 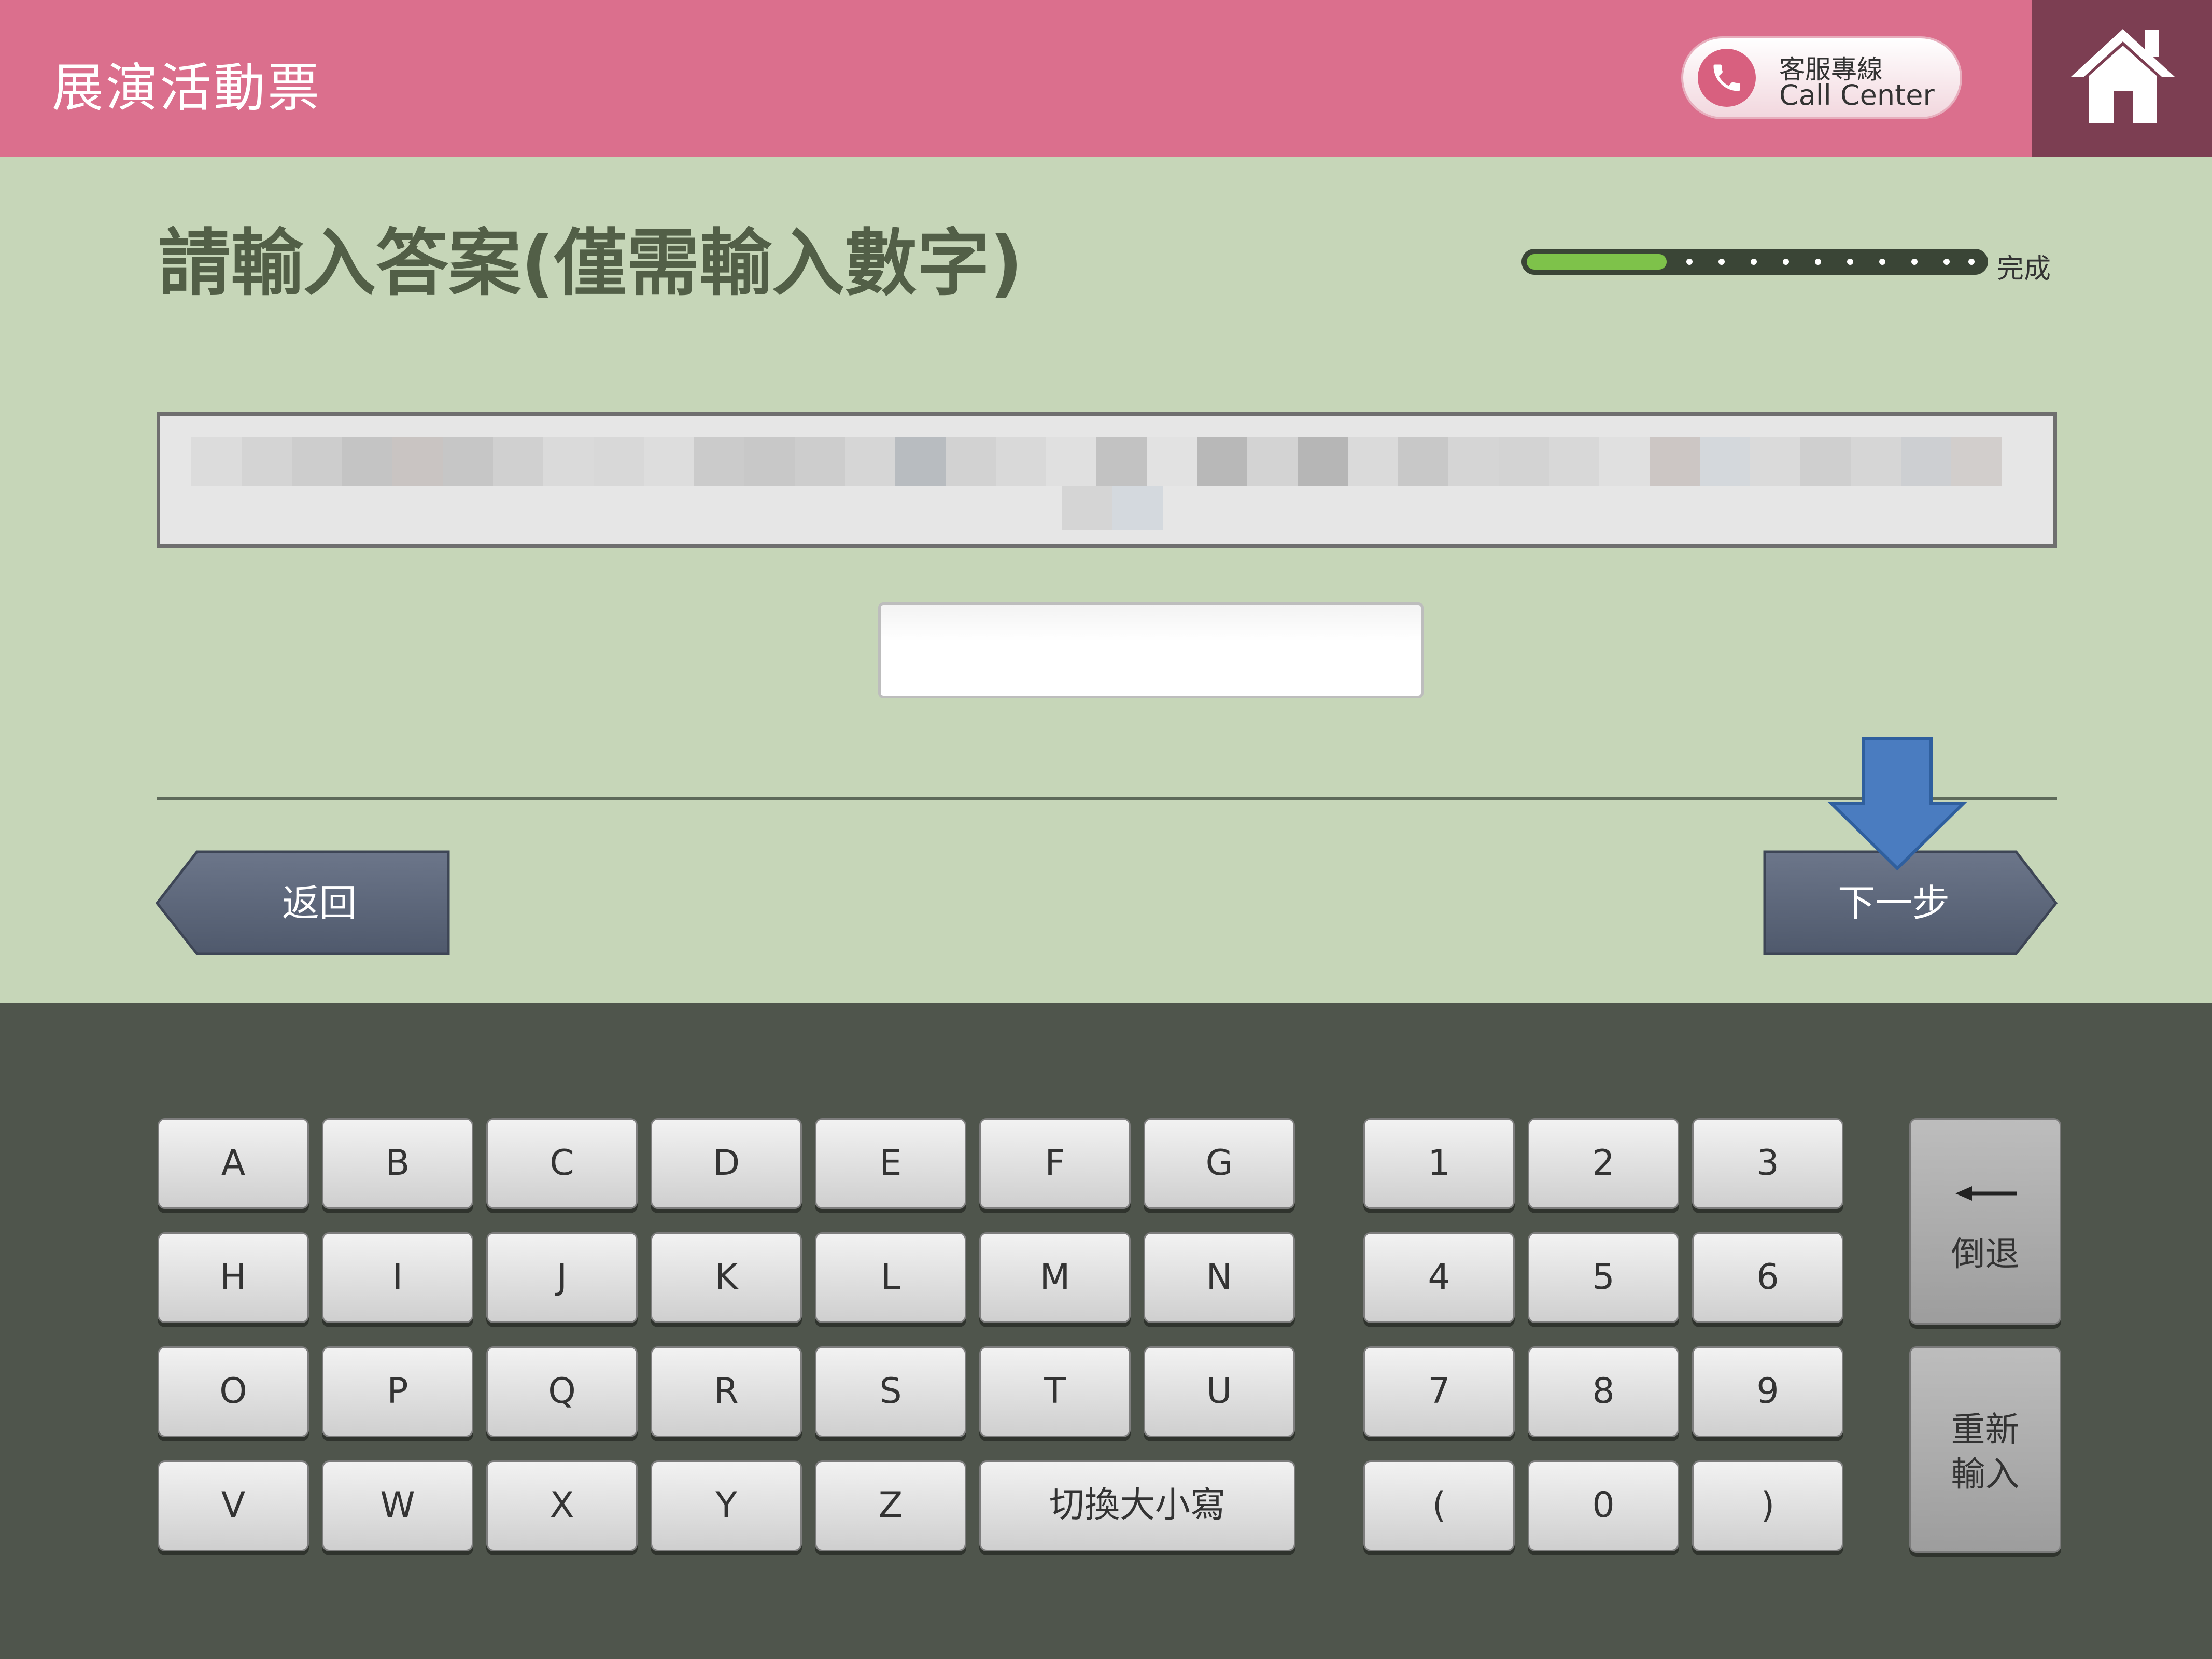 What do you see at coordinates (1857, 95) in the screenshot?
I see `call-center-label-en: Call Center` at bounding box center [1857, 95].